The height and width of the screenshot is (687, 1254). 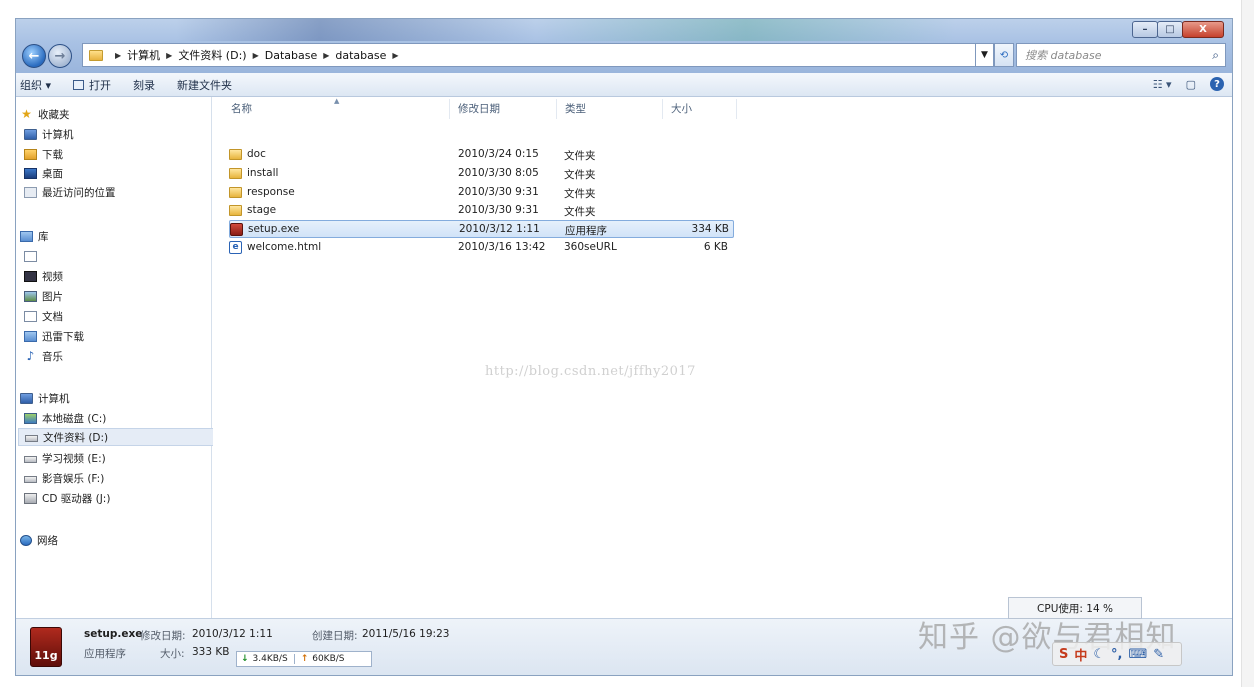 What do you see at coordinates (1099, 654) in the screenshot?
I see `ime-moon-icon: ☾` at bounding box center [1099, 654].